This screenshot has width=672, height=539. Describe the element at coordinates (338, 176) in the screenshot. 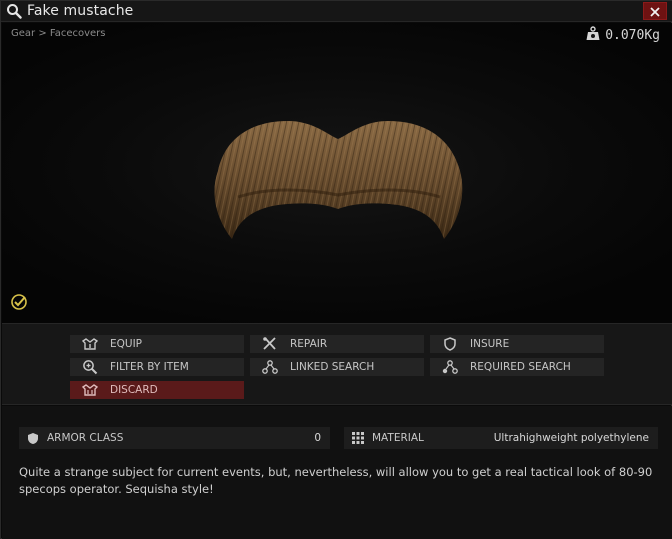

I see `mustache-image` at that location.